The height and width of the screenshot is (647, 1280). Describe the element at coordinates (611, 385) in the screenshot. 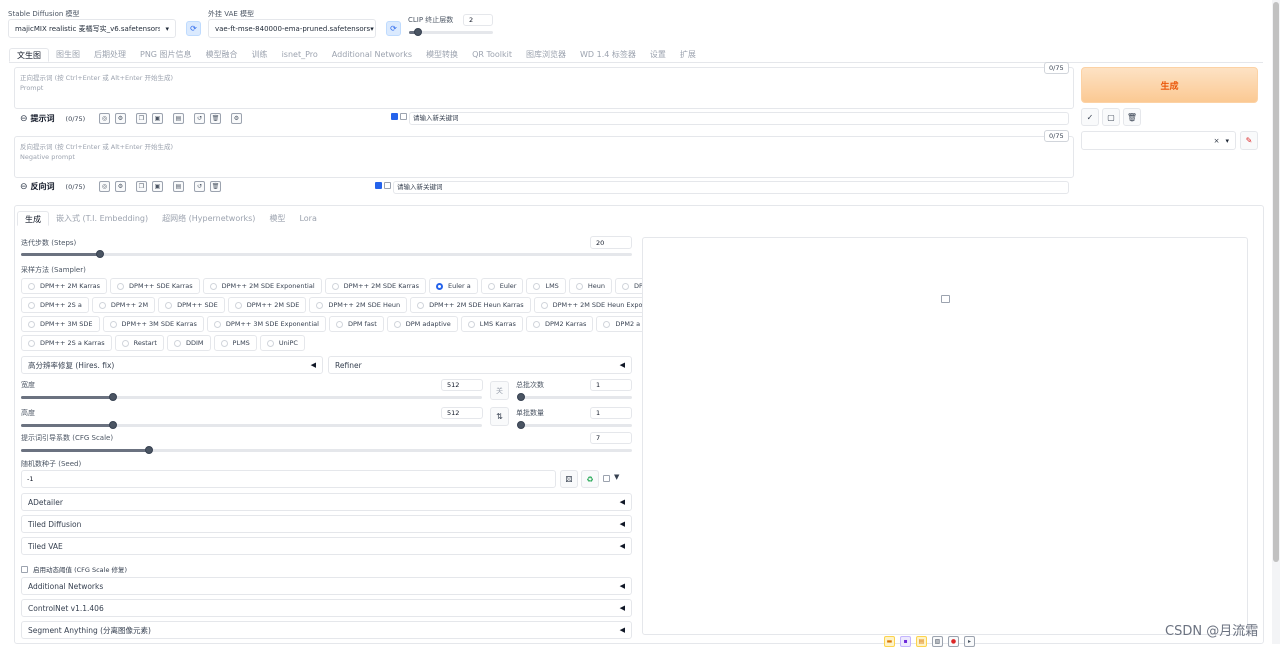

I see `batch-count-value: 1` at that location.